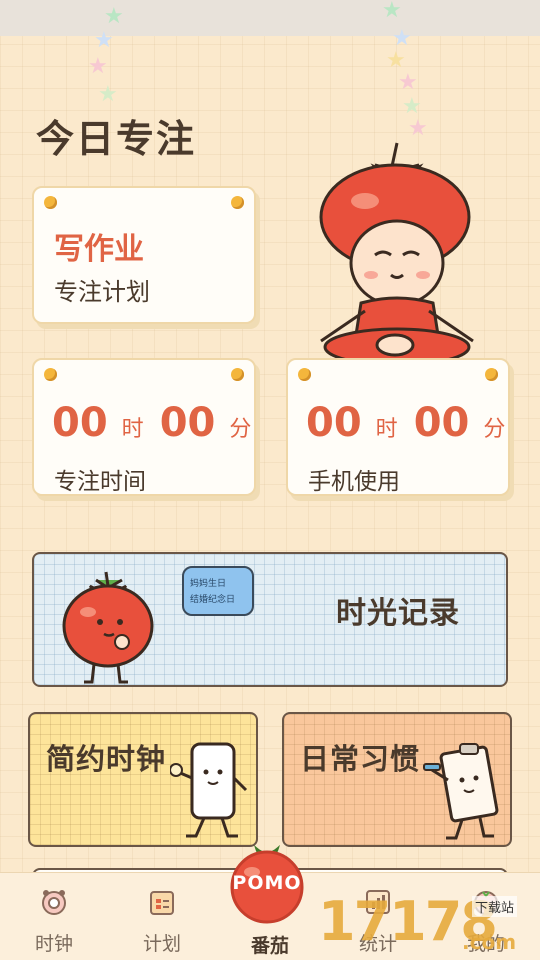  What do you see at coordinates (100, 482) in the screenshot?
I see `focus-time-label: 专注时间` at bounding box center [100, 482].